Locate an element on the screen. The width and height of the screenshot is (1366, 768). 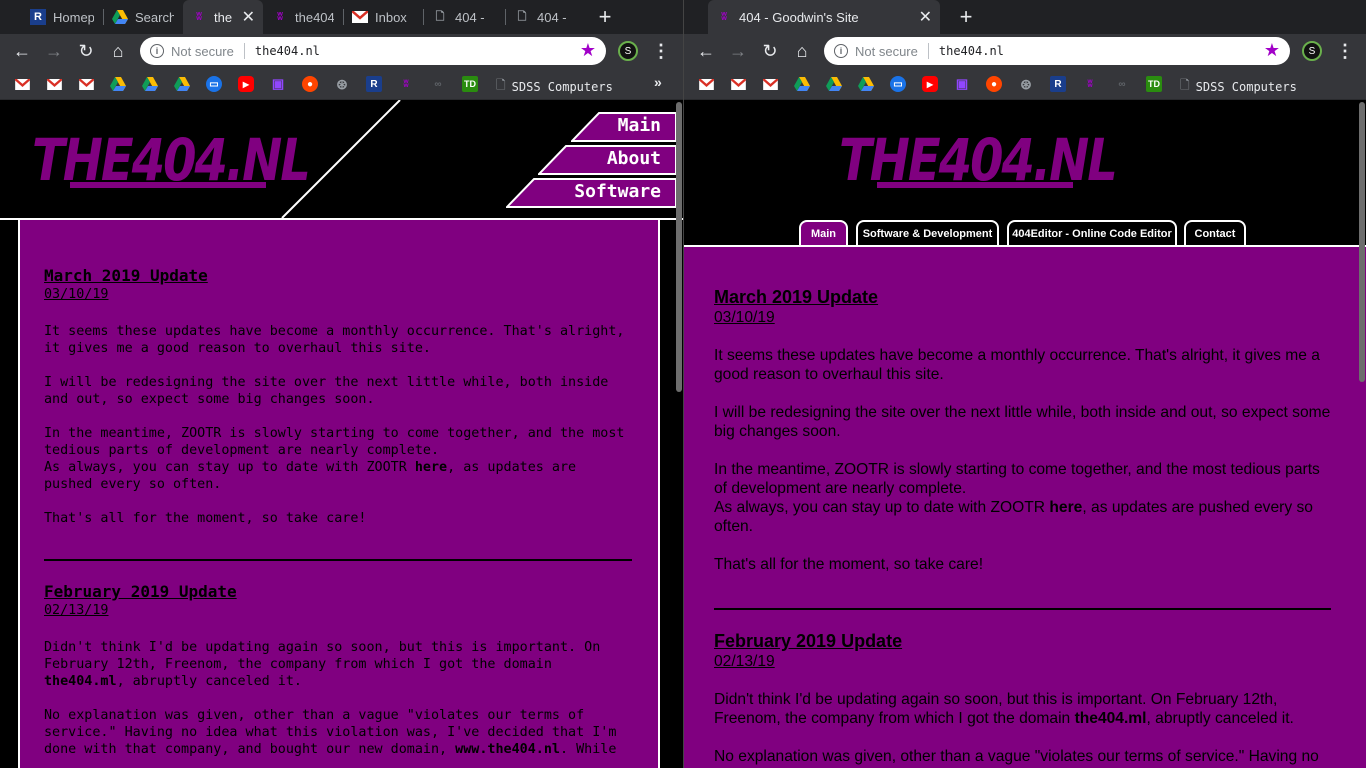
tab-search: Search is located at coordinates (143, 17).